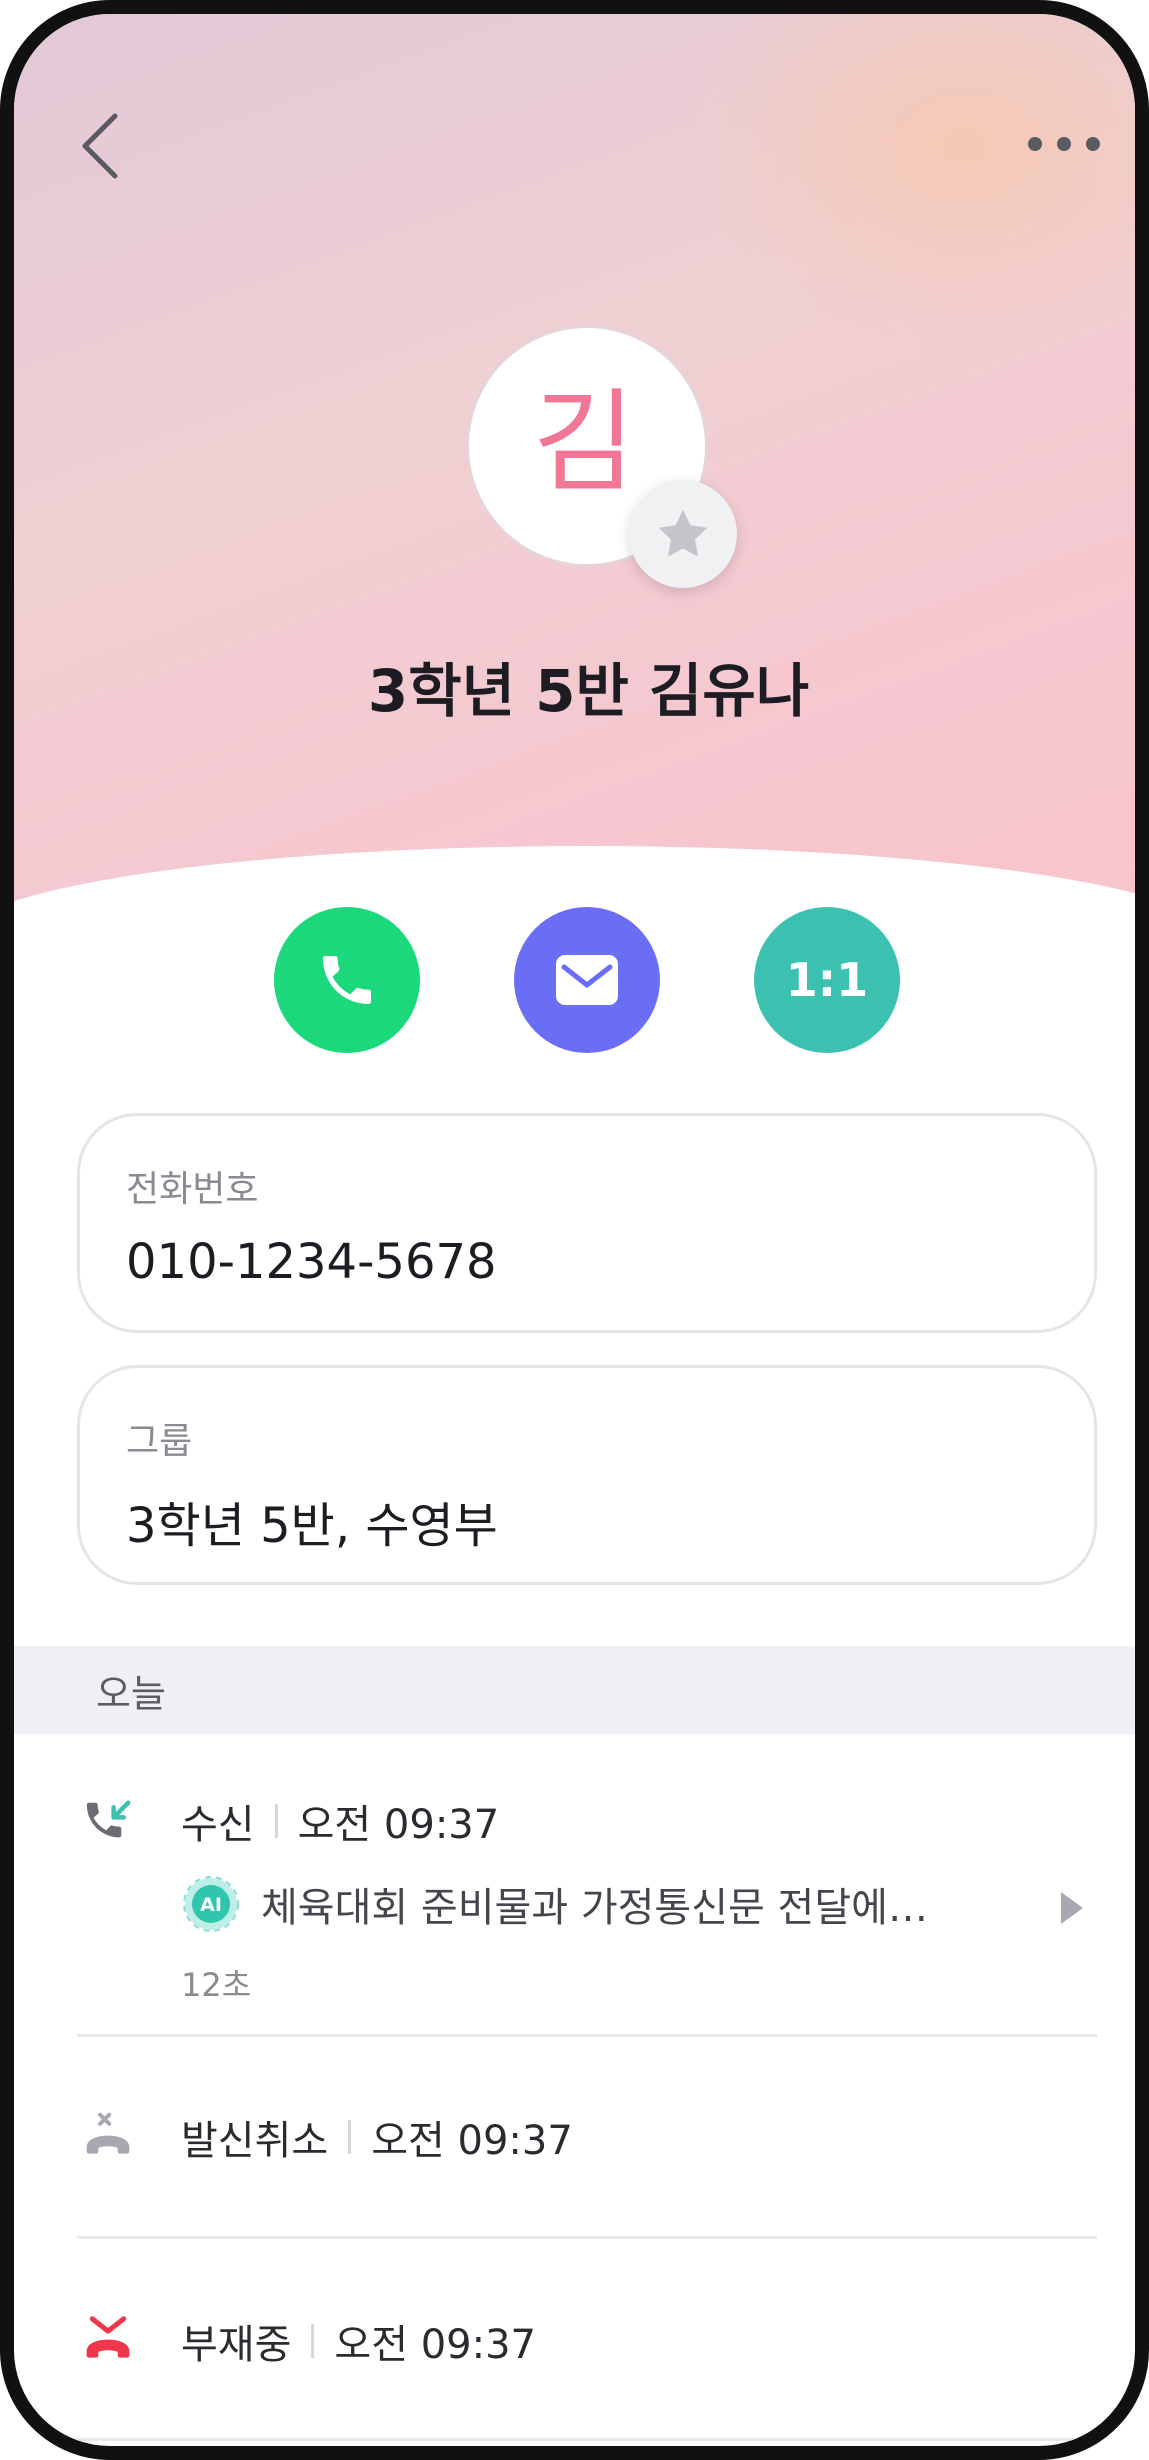 This screenshot has width=1149, height=2460. I want to click on phone-icon, so click(347, 980).